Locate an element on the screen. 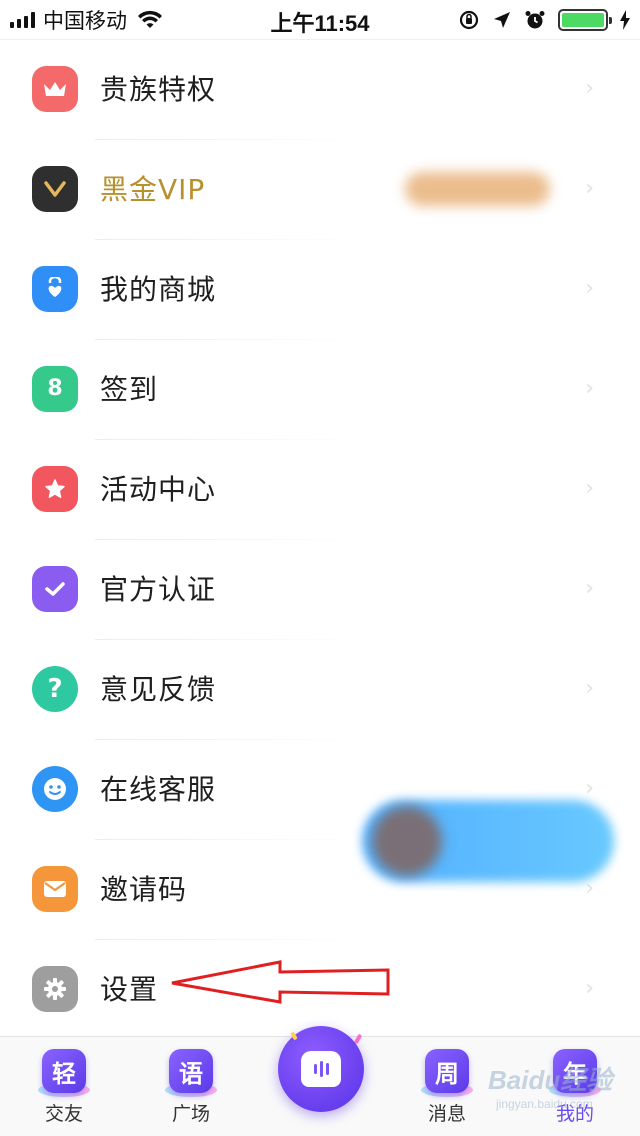  menu-item-label: 签到 is located at coordinates (129, 389).